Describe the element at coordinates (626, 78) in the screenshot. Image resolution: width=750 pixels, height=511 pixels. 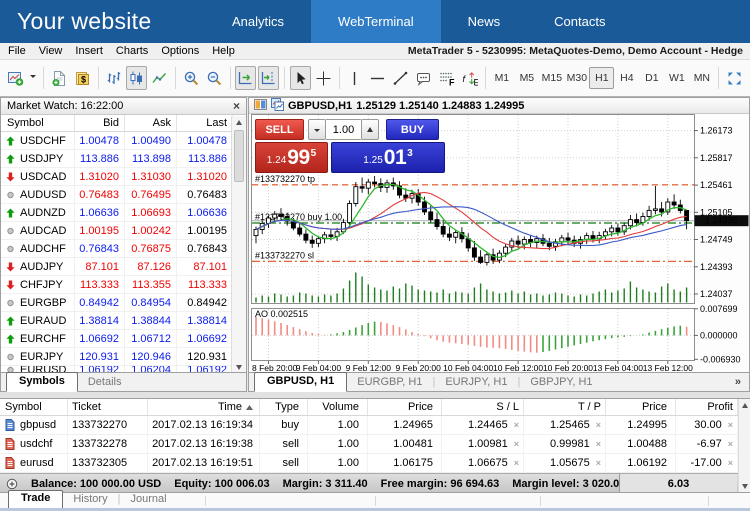
I see `timeframe-h4: H4` at that location.